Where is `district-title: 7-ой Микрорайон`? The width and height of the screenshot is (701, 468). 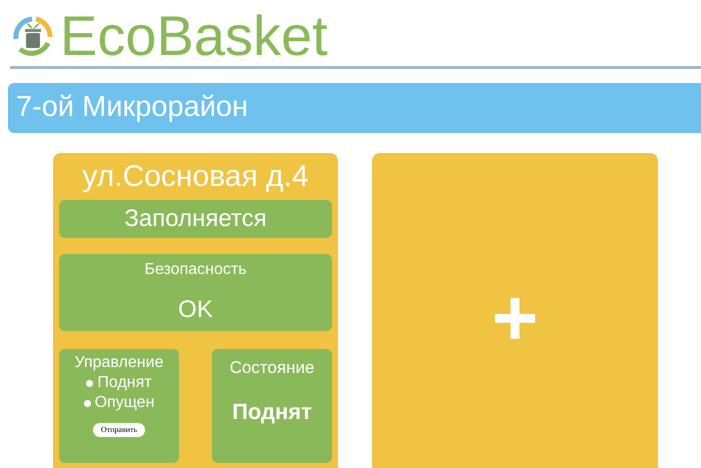 district-title: 7-ой Микрорайон is located at coordinates (132, 108).